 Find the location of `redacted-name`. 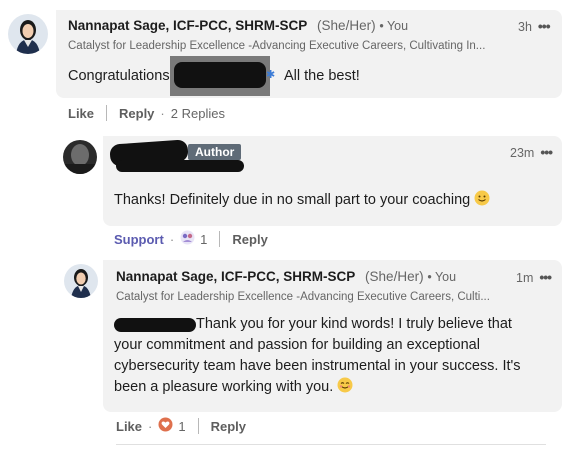

redacted-name is located at coordinates (220, 75).